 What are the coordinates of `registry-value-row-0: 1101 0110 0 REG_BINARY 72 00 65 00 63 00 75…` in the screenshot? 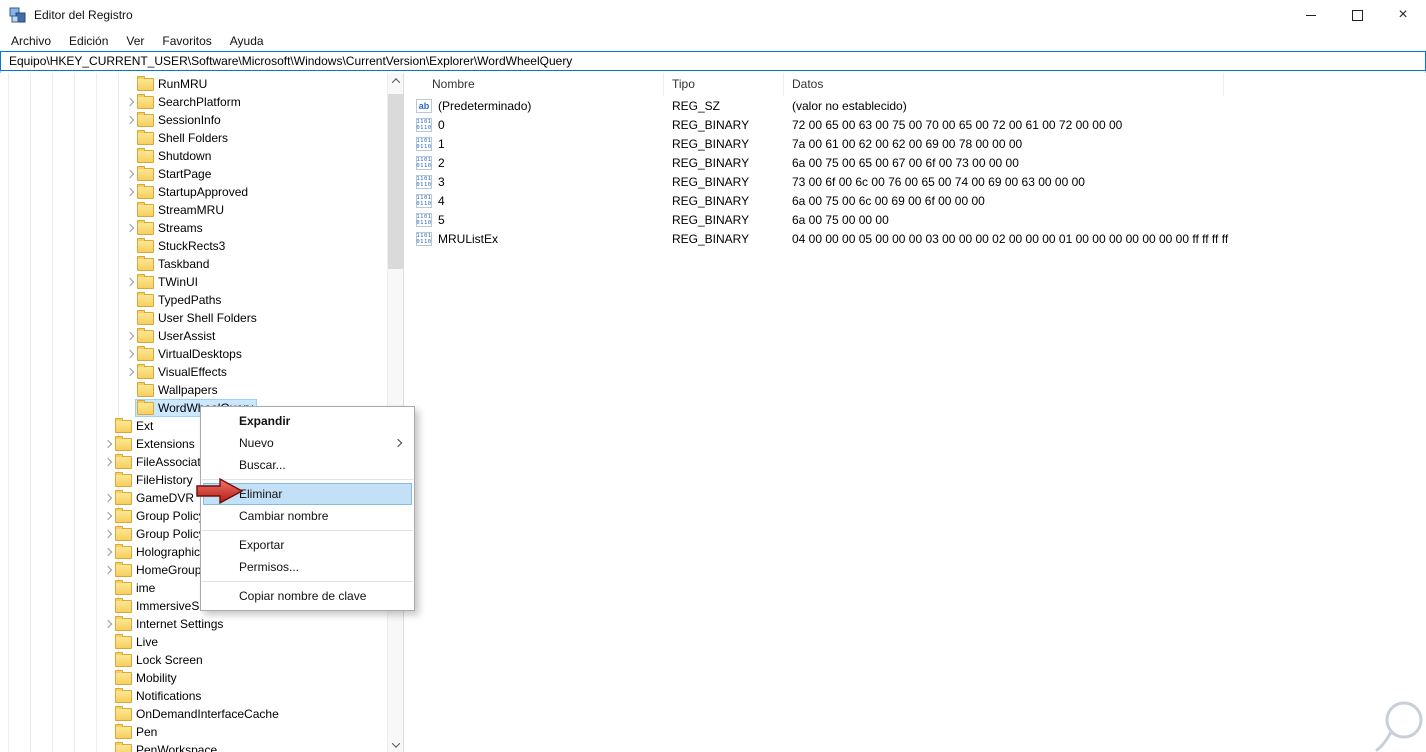 It's located at (915, 124).